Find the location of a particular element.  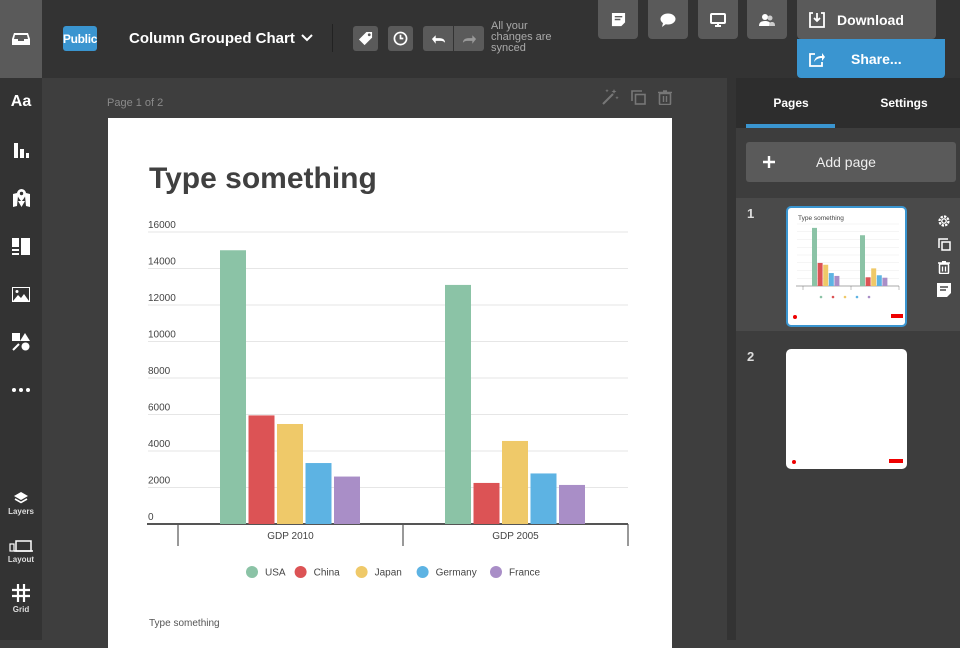

page-settings-button is located at coordinates (944, 221).